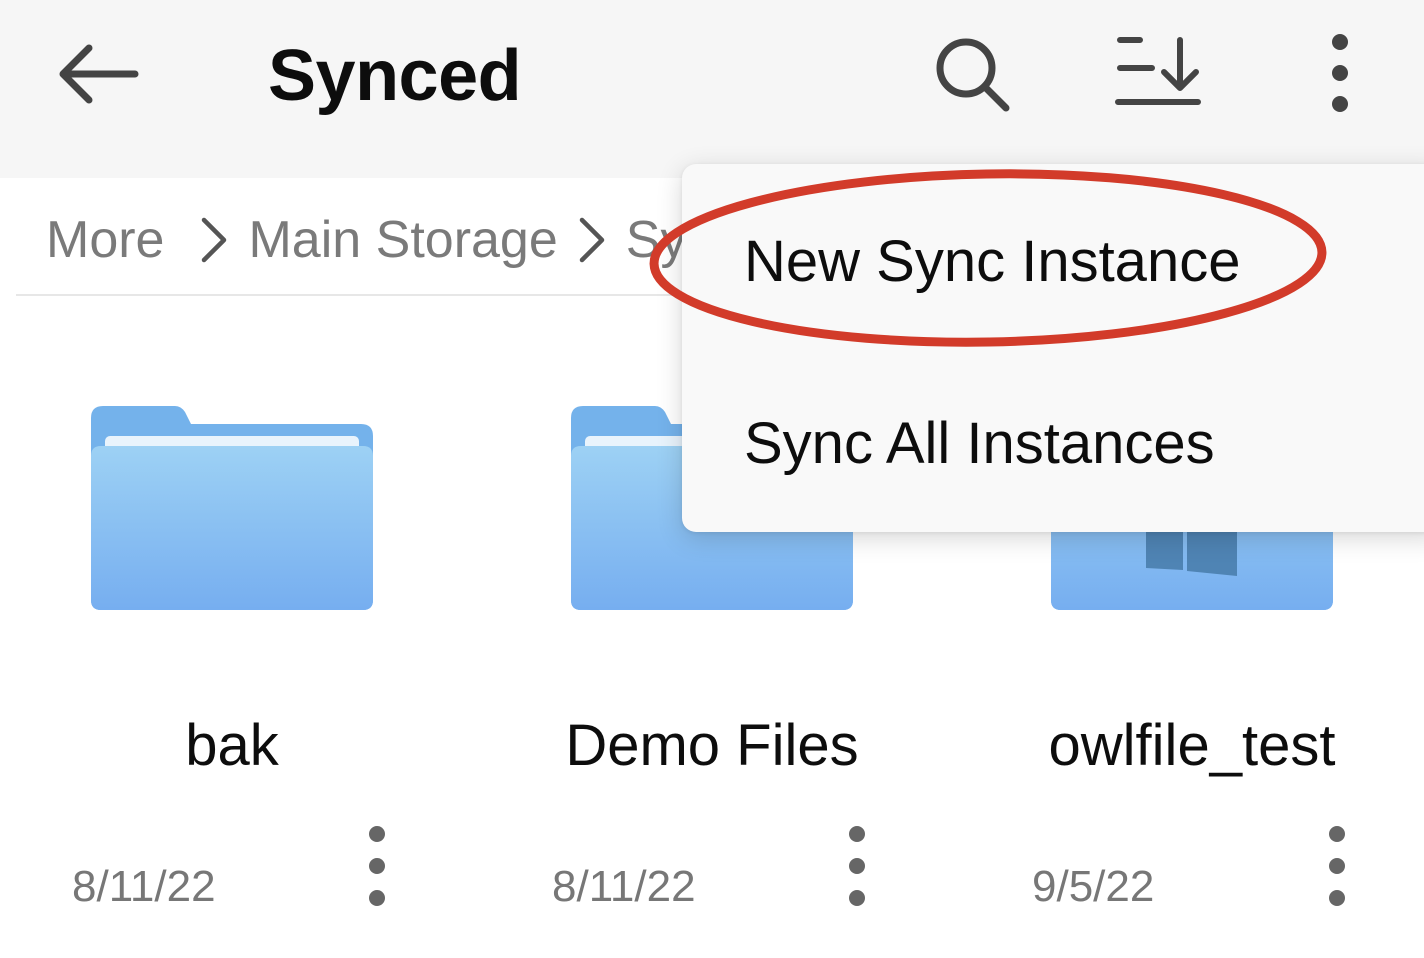 Image resolution: width=1424 pixels, height=958 pixels. Describe the element at coordinates (1093, 886) in the screenshot. I see `folder-date: 9/5/22` at that location.